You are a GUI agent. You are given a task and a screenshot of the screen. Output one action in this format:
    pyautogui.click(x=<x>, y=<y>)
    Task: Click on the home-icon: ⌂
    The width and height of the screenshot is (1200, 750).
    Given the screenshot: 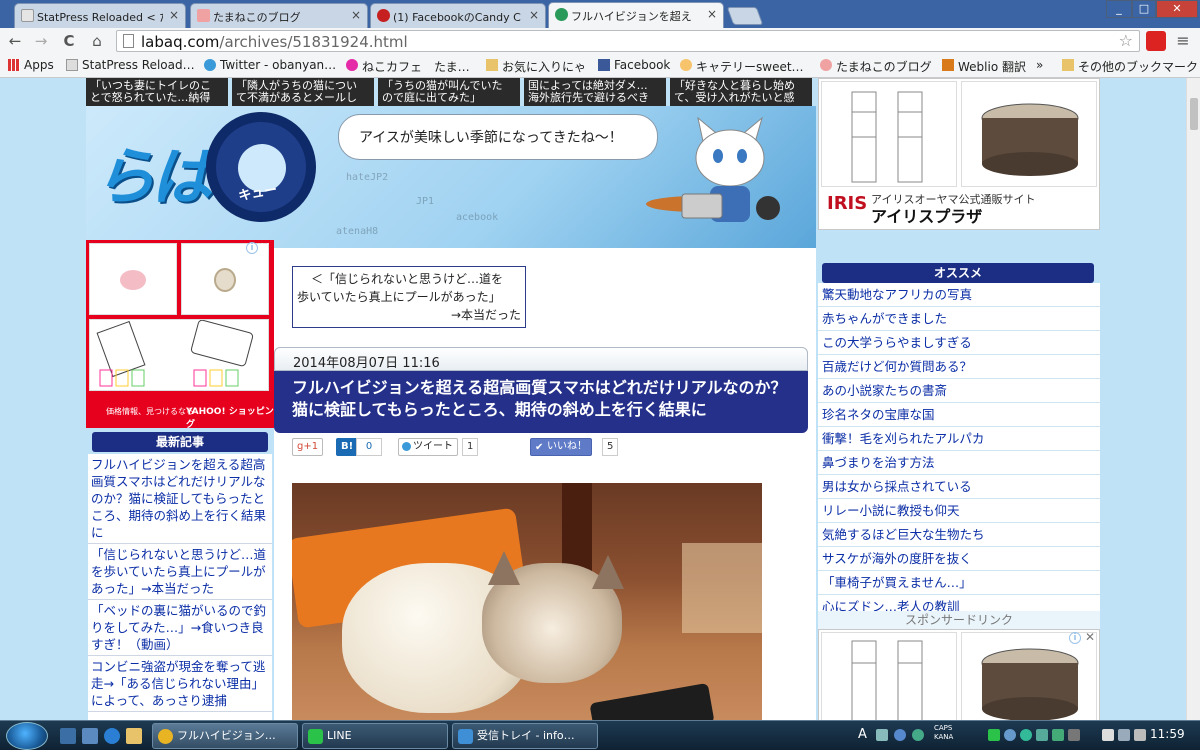 What is the action you would take?
    pyautogui.click(x=97, y=41)
    